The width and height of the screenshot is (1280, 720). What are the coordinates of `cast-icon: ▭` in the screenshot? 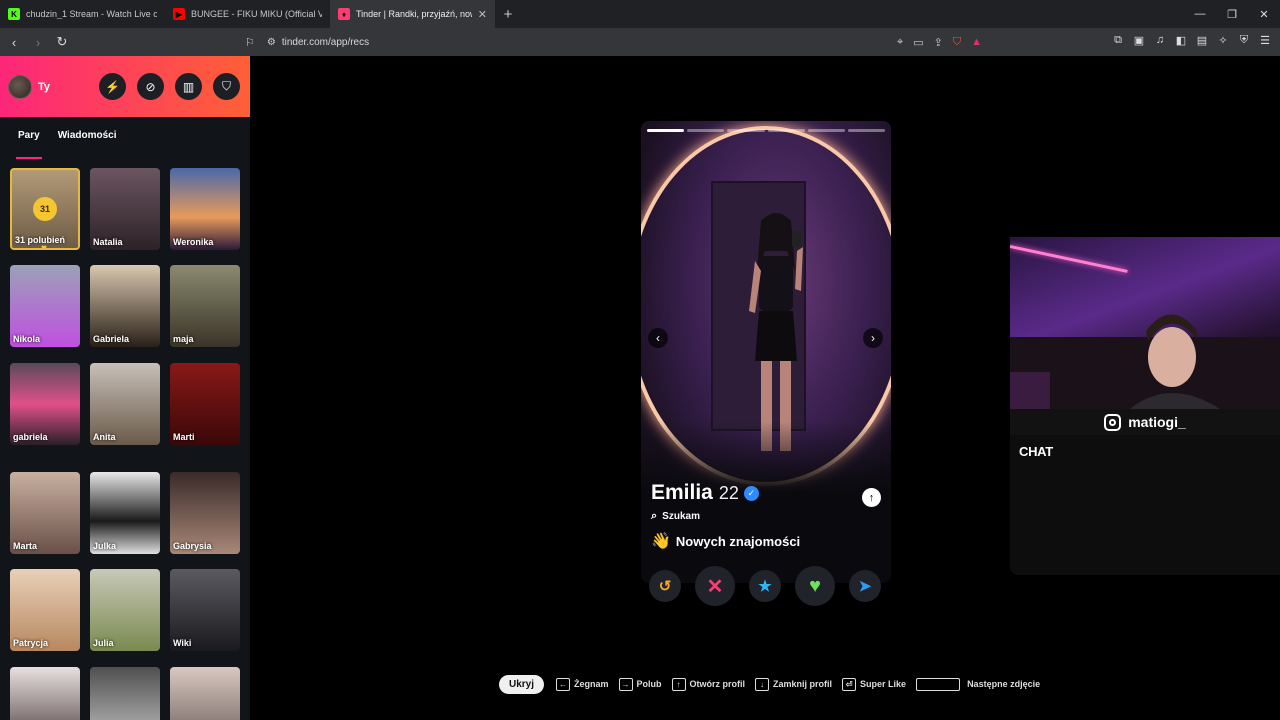 It's located at (918, 42).